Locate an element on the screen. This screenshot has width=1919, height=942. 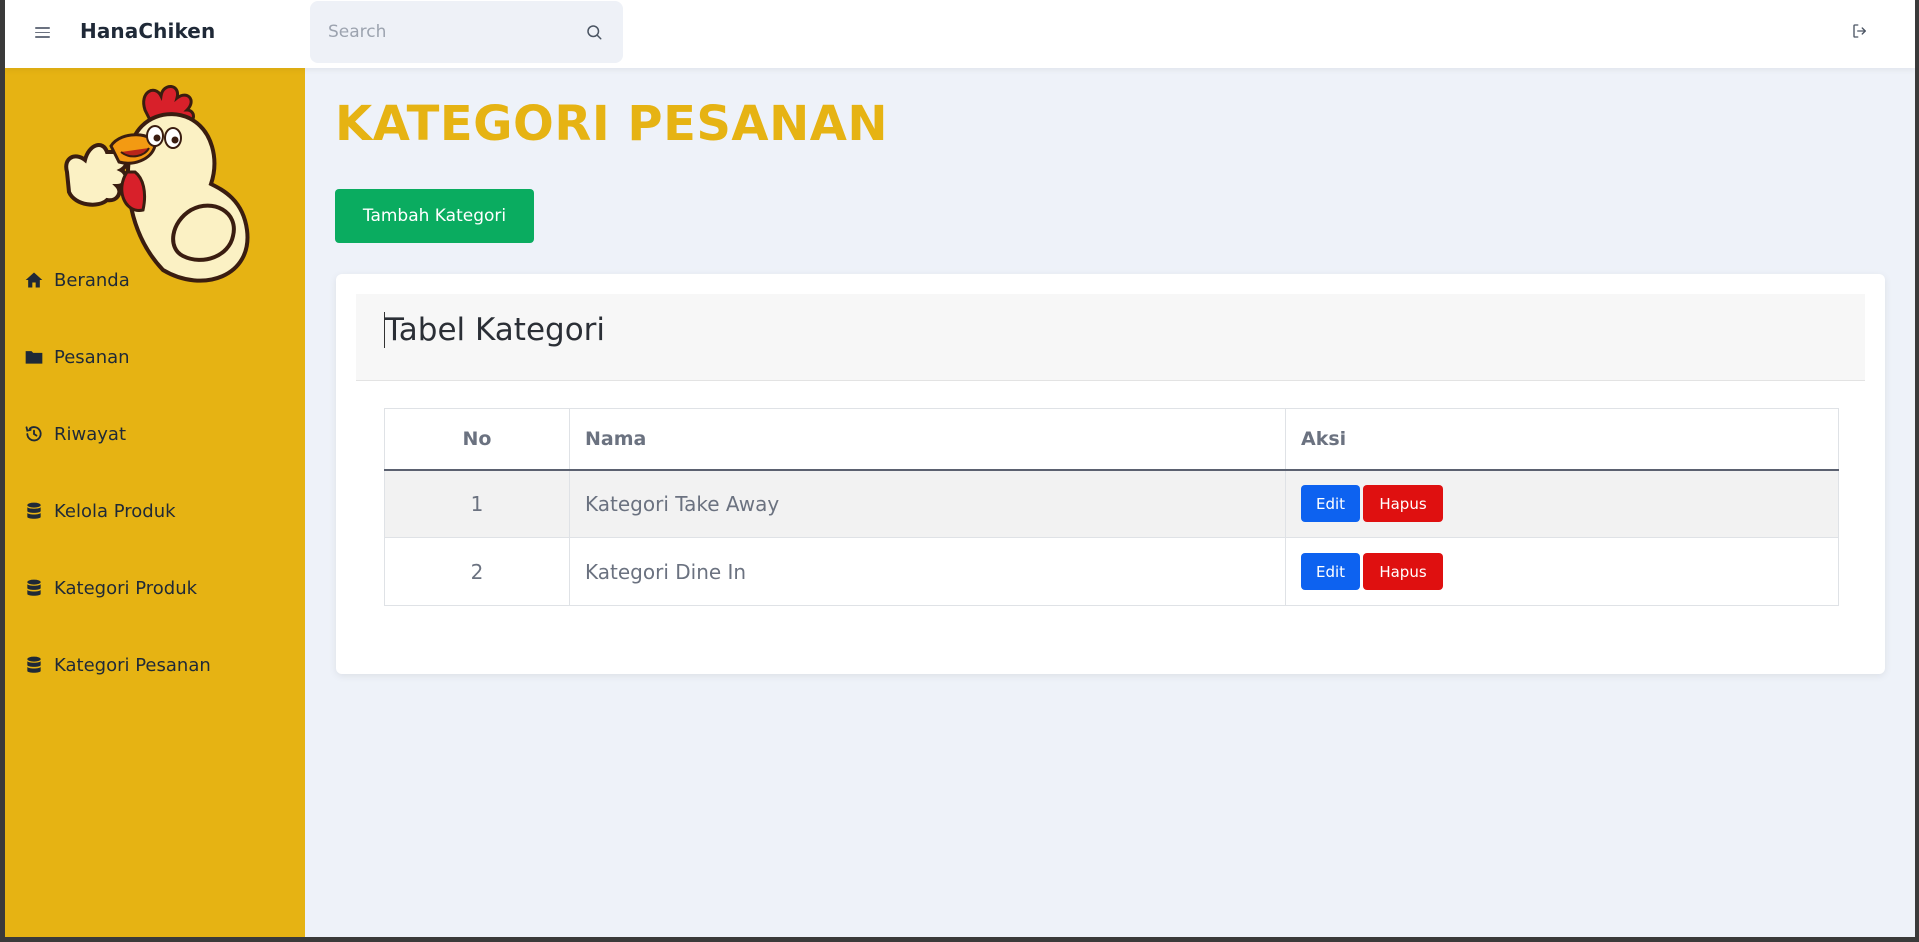
sidebar-item-label: Kategori Pesanan is located at coordinates (132, 665).